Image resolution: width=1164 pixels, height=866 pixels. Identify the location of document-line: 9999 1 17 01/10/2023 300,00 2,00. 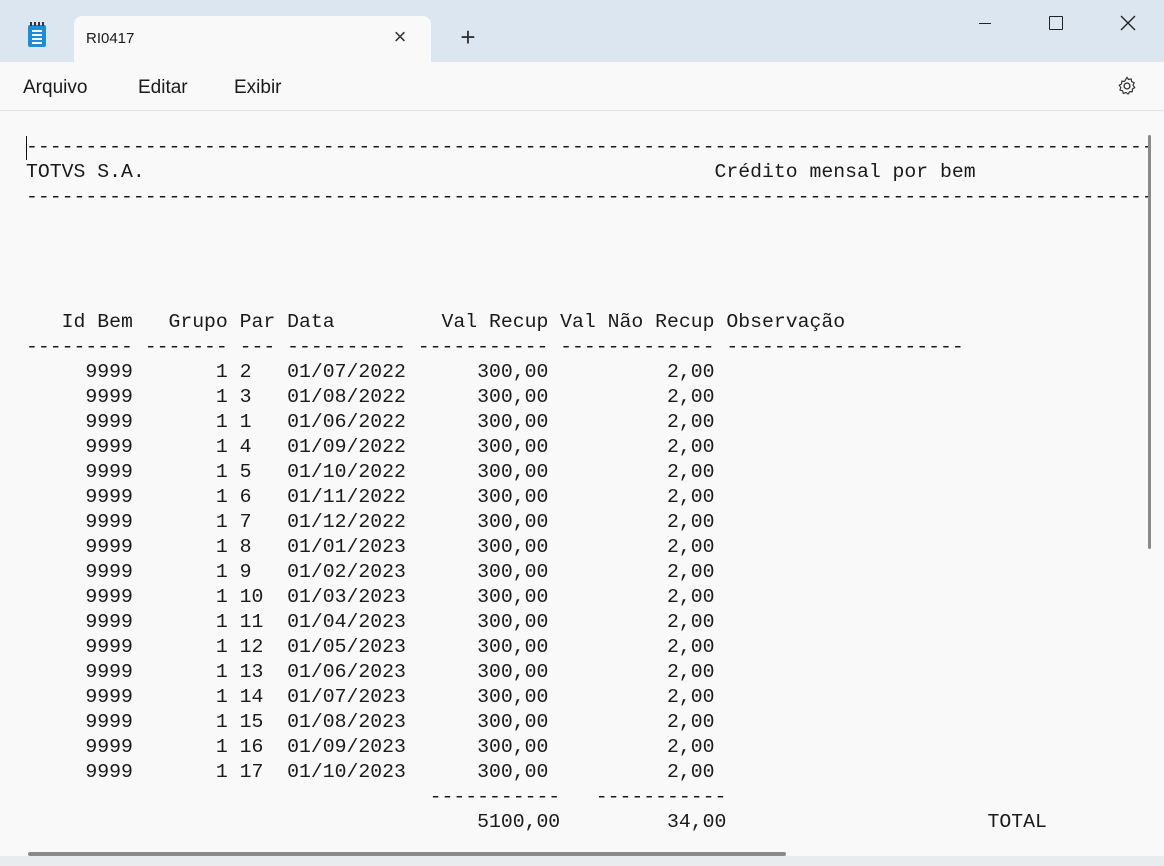
(370, 772).